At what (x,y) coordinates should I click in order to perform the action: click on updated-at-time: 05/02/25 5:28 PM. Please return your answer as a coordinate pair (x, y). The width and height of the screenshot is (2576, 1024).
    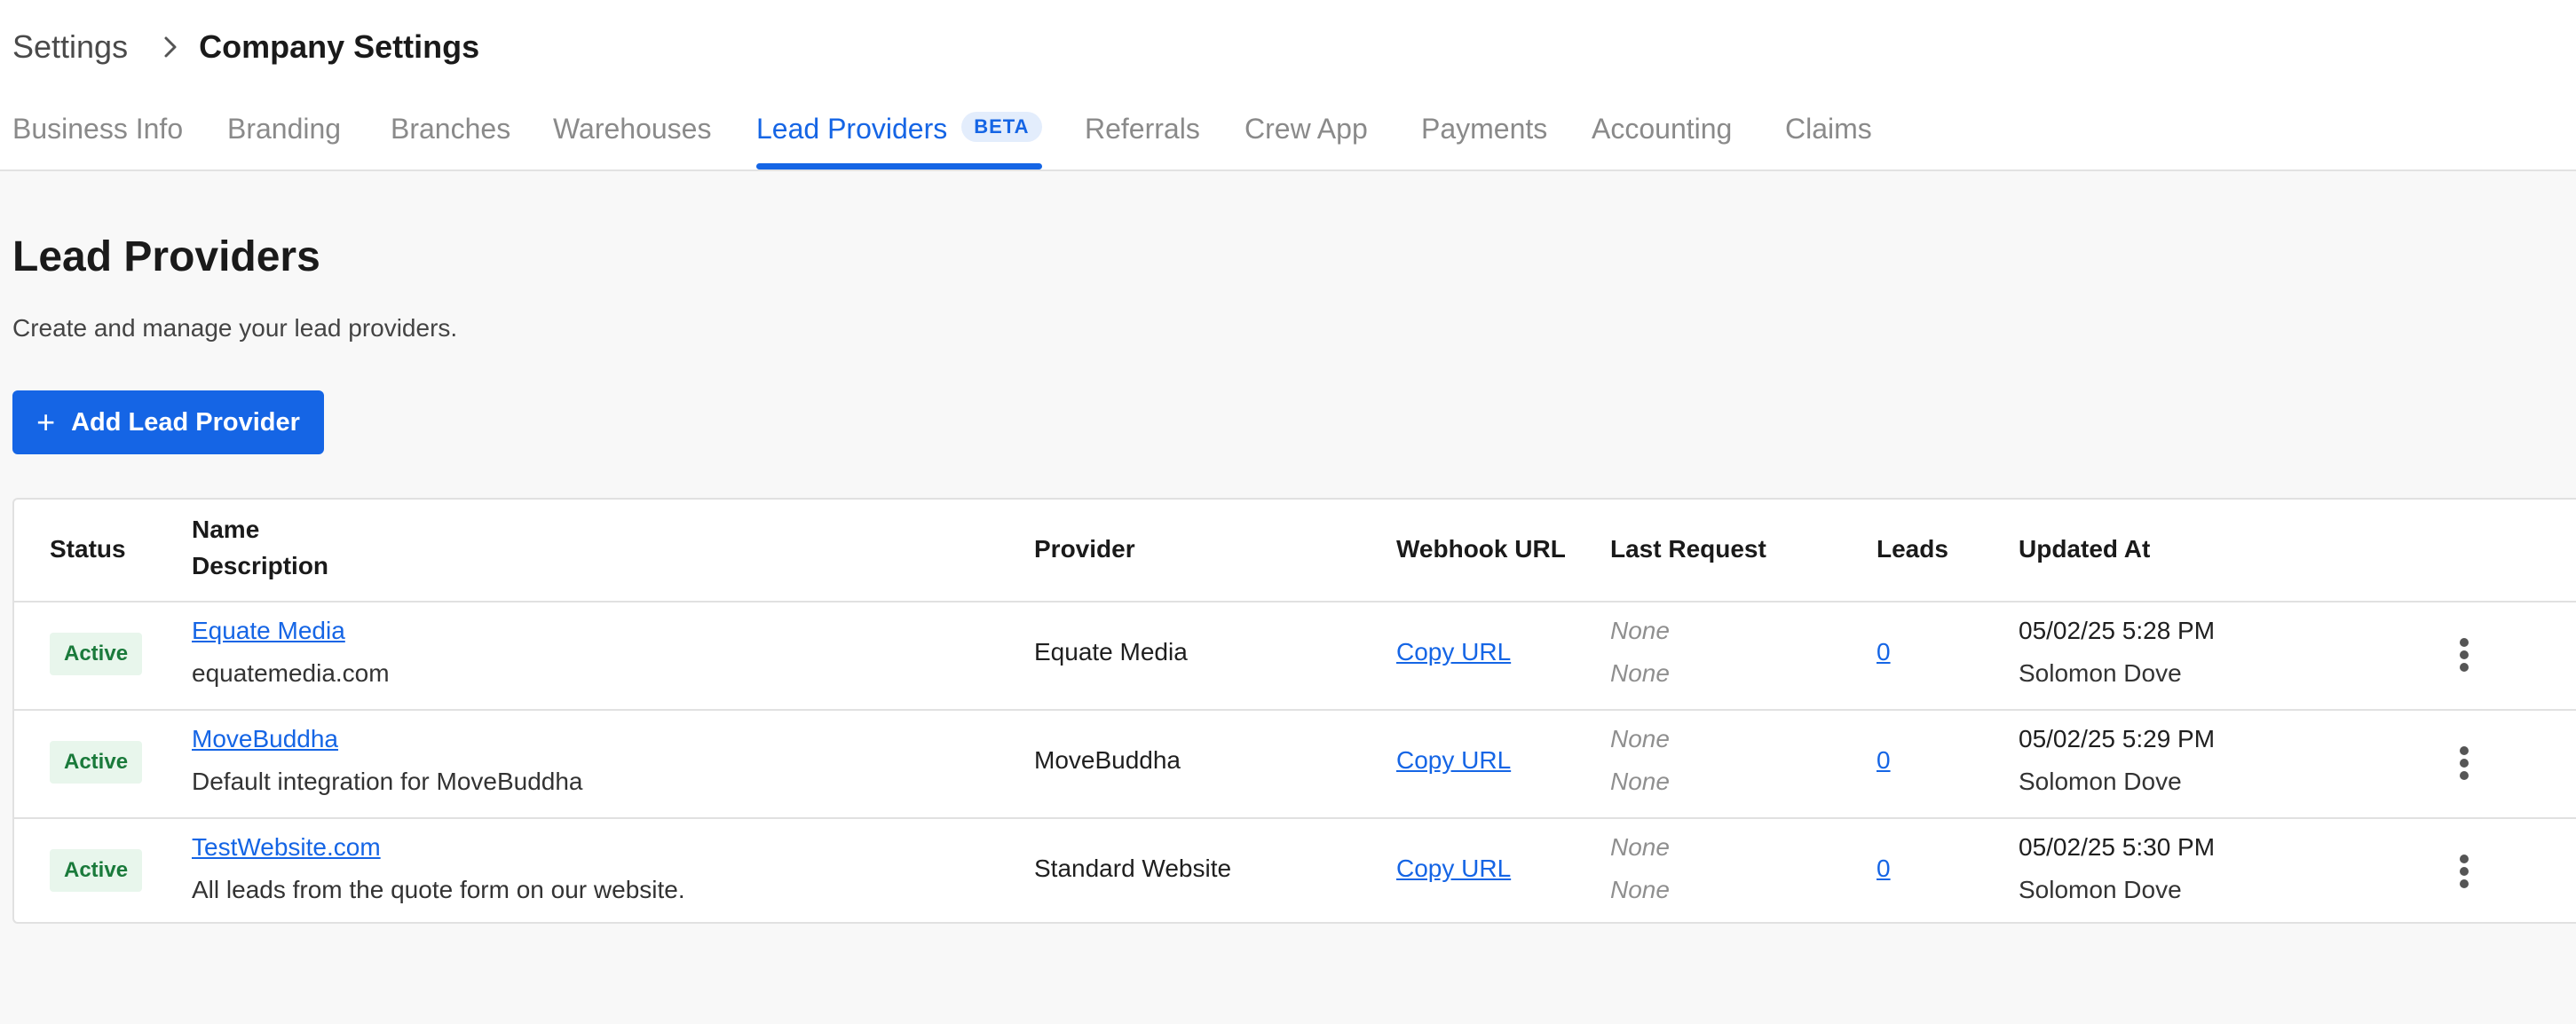
    Looking at the image, I should click on (2117, 630).